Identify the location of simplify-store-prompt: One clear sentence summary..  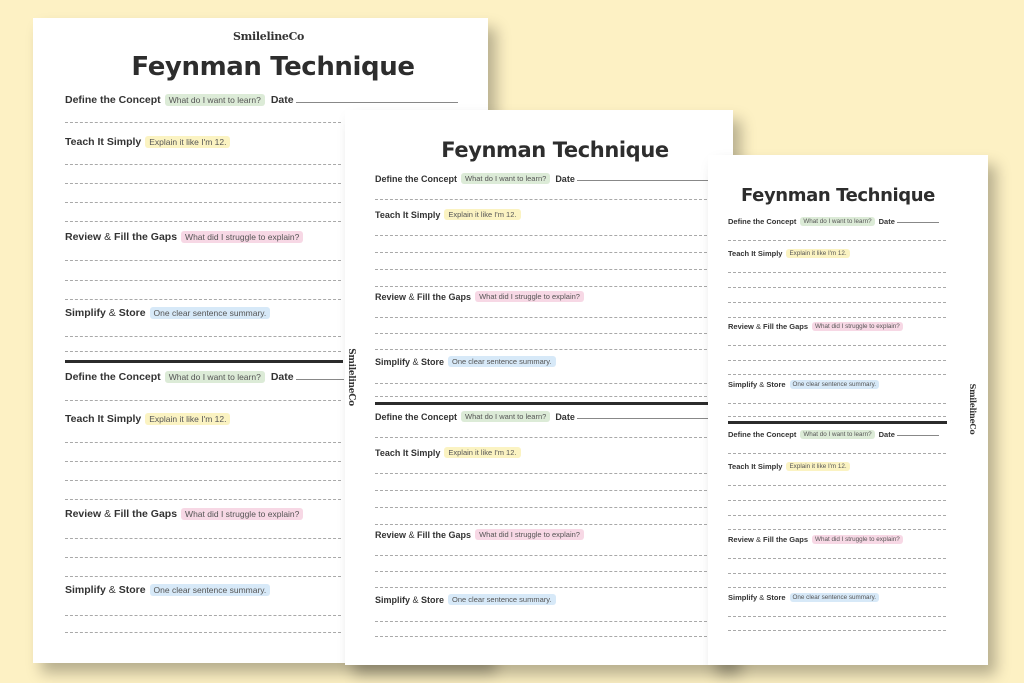
(210, 313).